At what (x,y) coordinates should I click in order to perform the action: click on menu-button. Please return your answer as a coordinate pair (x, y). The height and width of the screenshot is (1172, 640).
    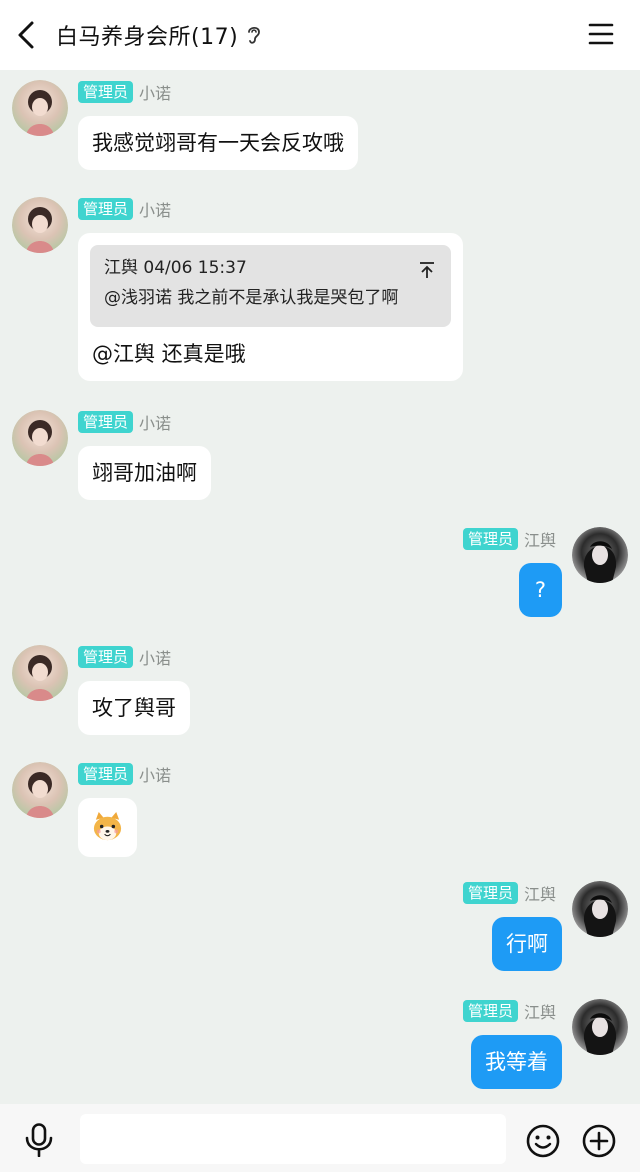
    Looking at the image, I should click on (601, 34).